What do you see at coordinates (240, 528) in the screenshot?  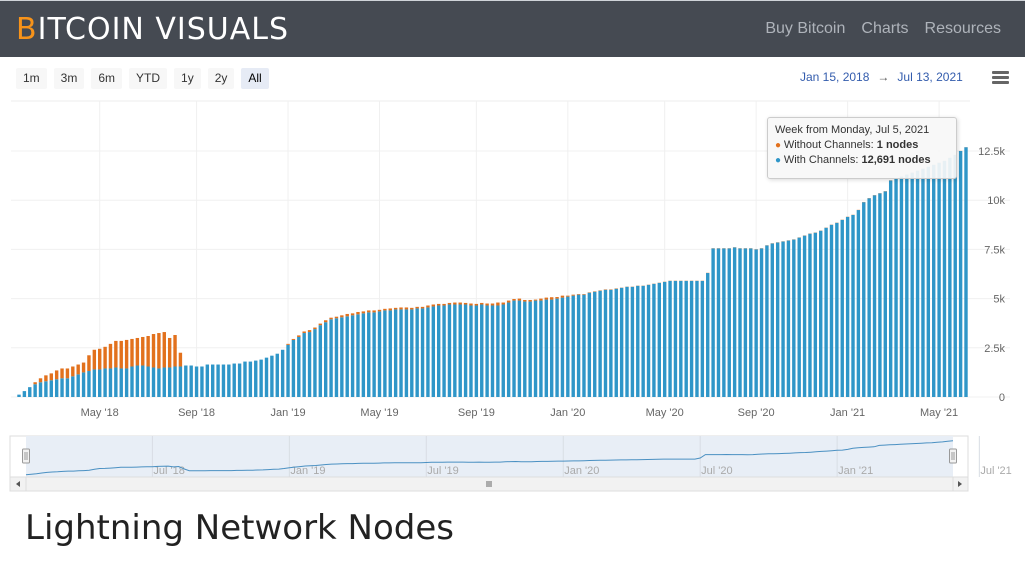 I see `page-title: Lightning Network Nodes` at bounding box center [240, 528].